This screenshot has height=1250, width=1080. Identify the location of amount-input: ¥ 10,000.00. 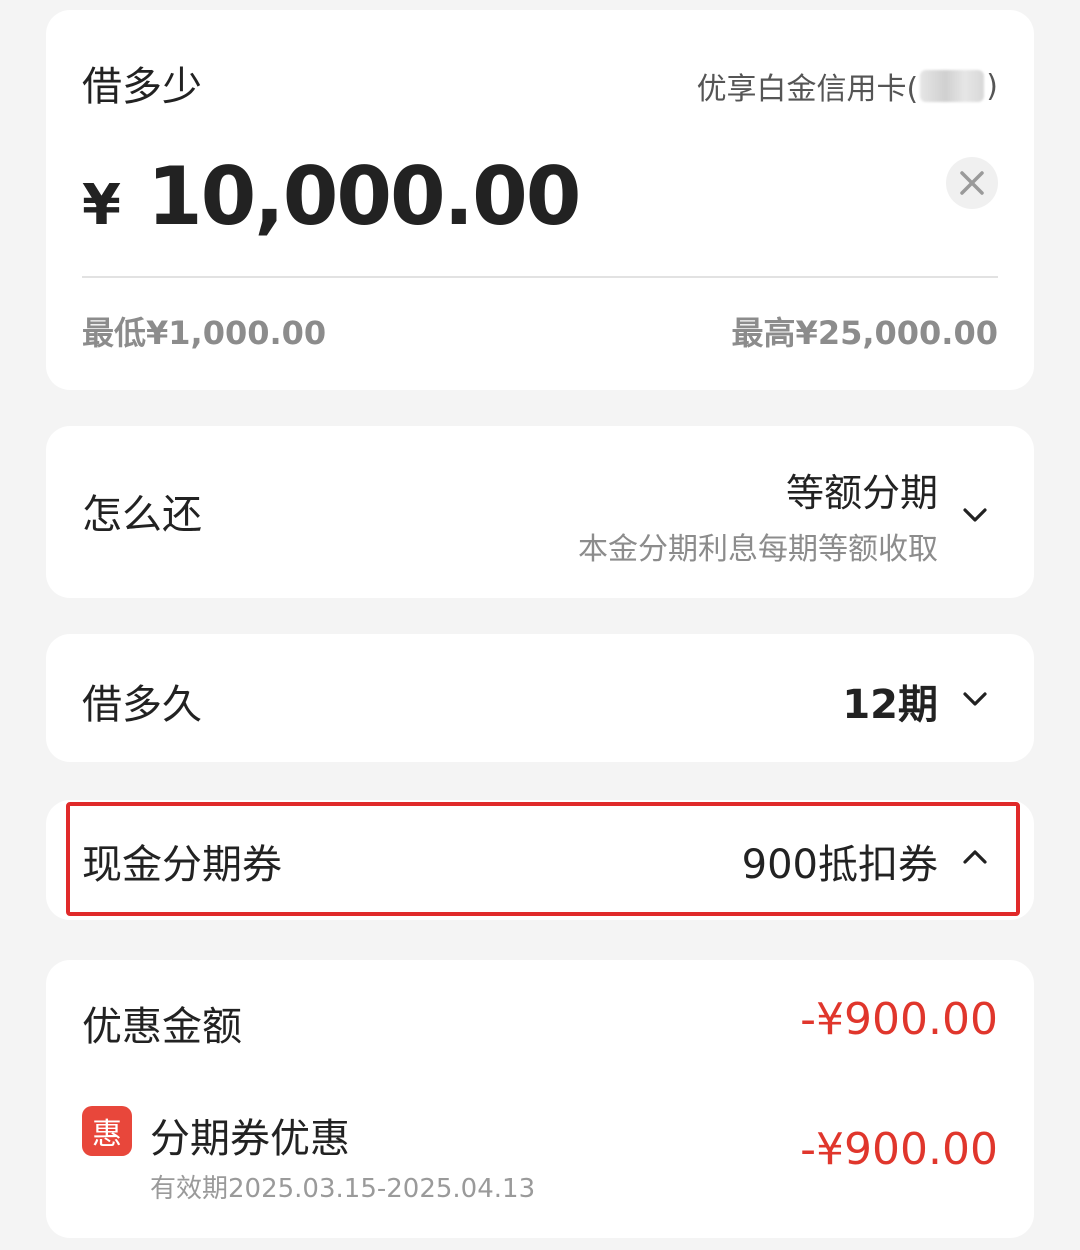
(331, 196).